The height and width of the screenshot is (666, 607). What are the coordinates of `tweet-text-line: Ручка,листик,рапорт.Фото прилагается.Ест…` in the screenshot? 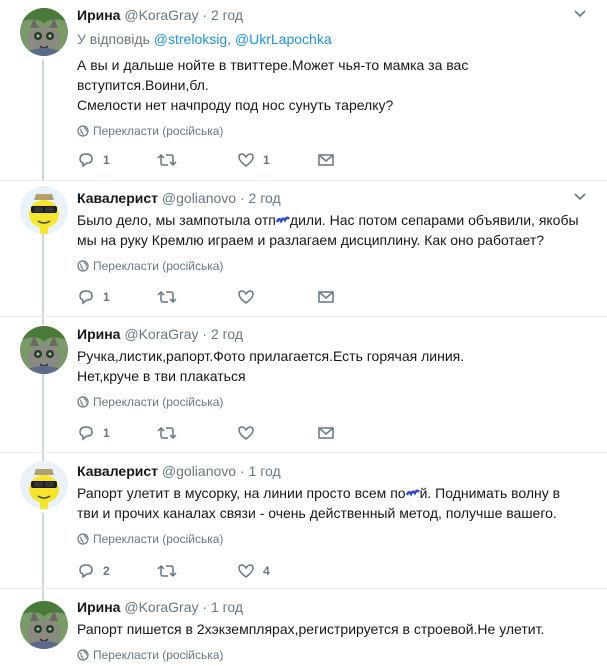 It's located at (271, 356).